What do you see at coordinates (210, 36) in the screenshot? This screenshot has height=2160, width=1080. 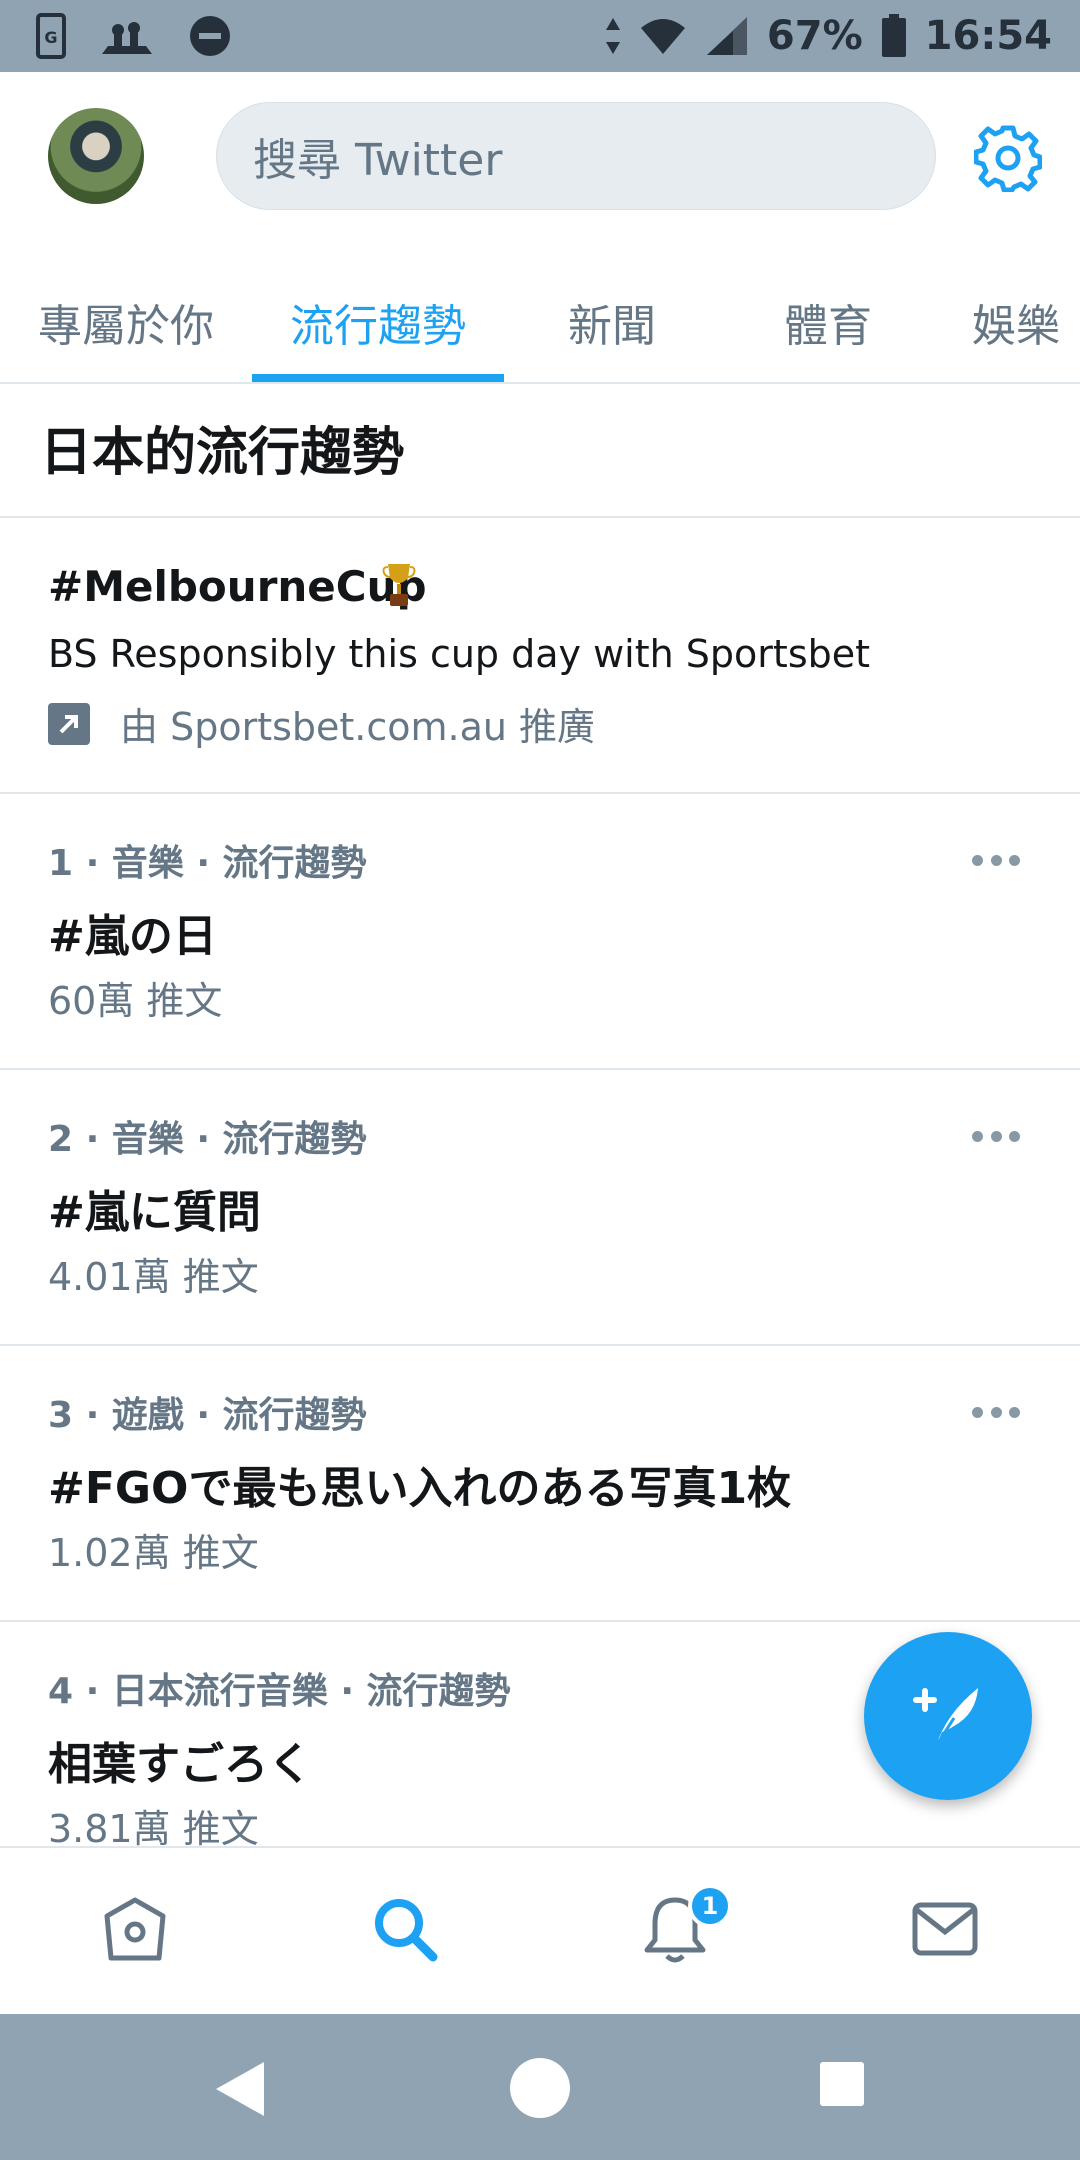 I see `do-not-disturb-icon` at bounding box center [210, 36].